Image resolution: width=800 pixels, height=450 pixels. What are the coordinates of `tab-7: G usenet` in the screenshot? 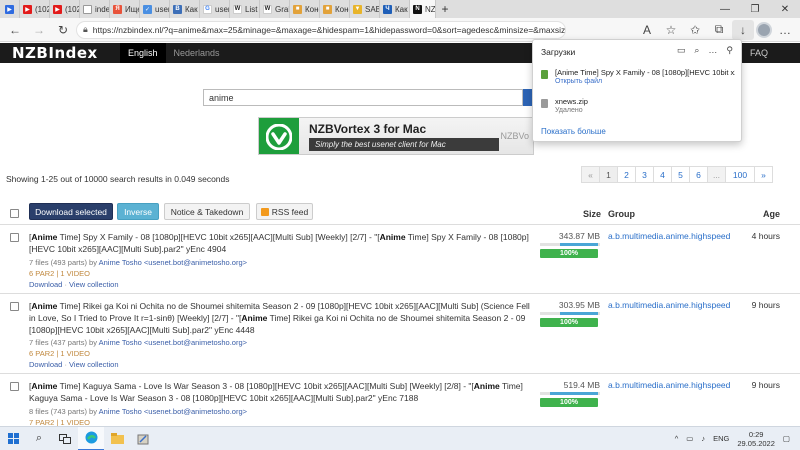 It's located at (215, 9).